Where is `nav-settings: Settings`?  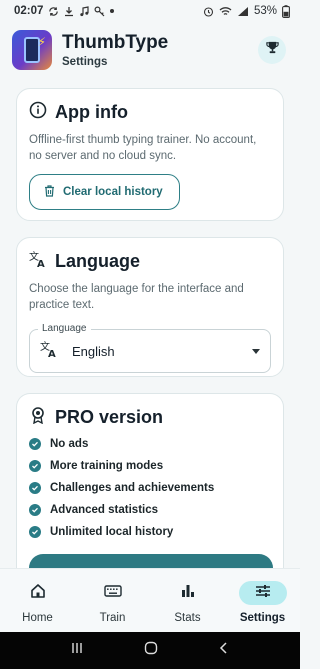
nav-settings: Settings is located at coordinates (262, 600).